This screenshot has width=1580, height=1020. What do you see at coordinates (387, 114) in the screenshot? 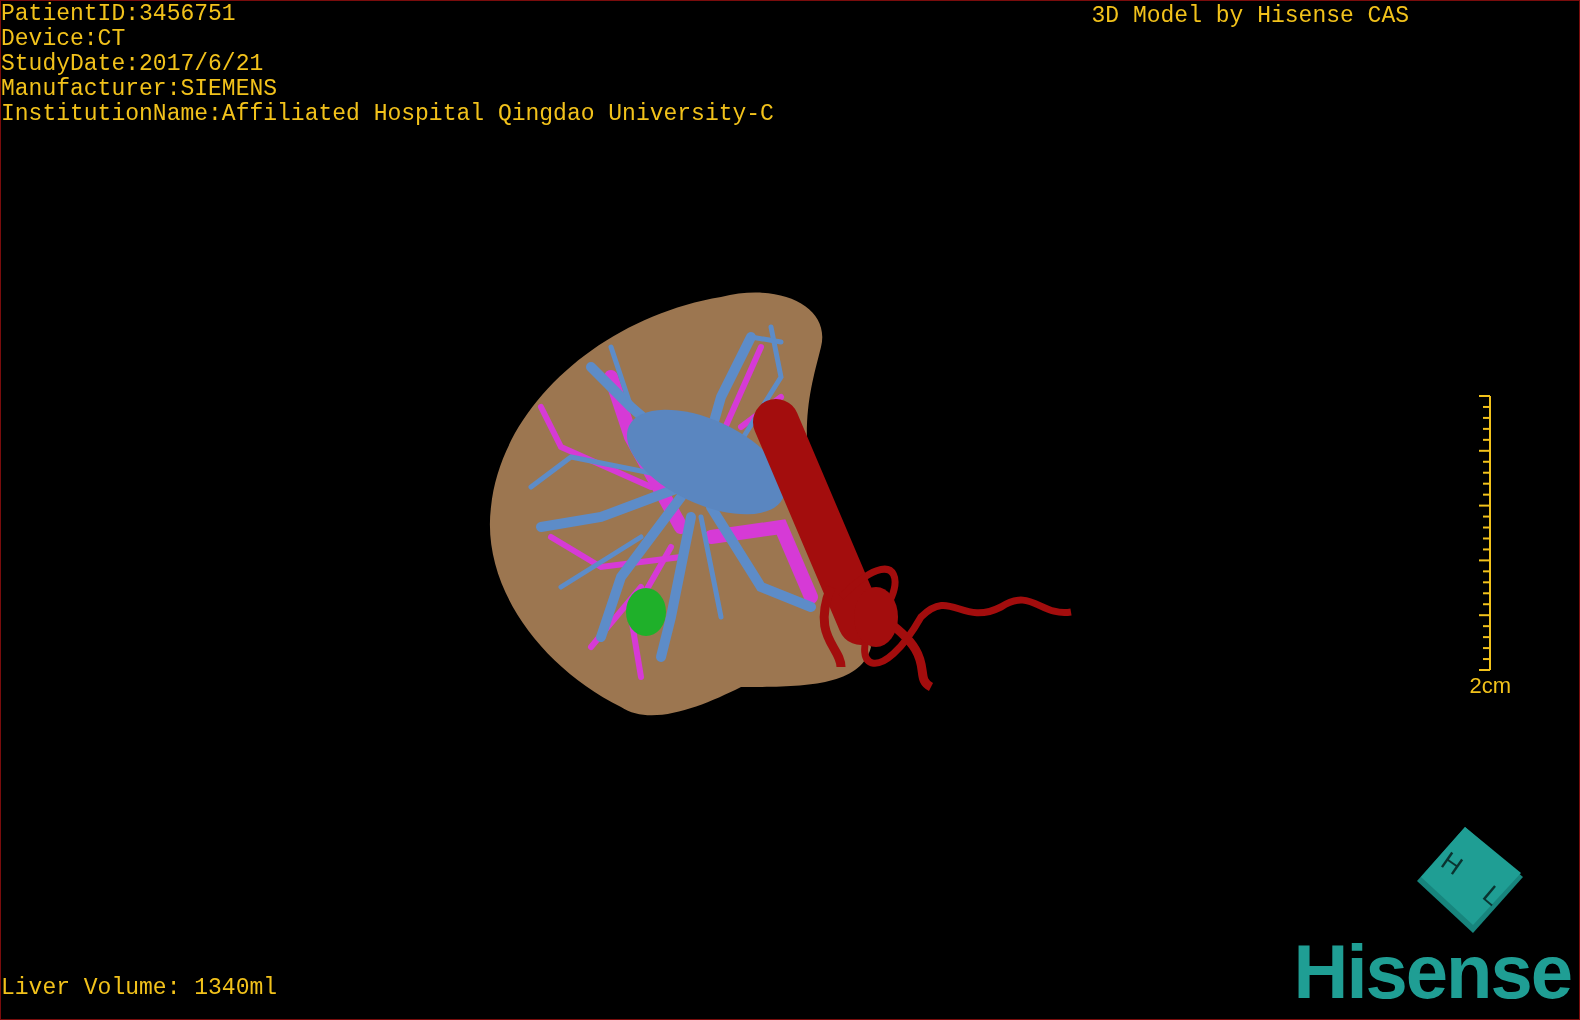
I see `study-info-text: InstitutionName:Affiliated Hospital Qingdao University-C` at bounding box center [387, 114].